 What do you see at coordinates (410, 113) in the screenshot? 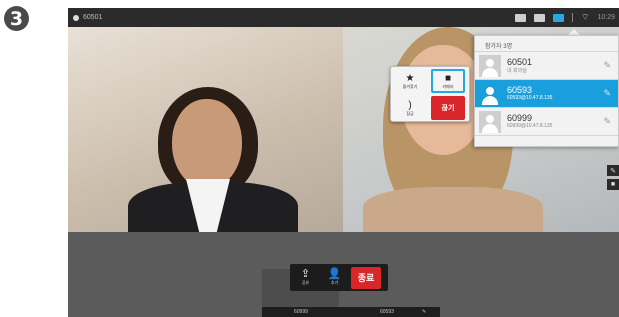
I see `volume-label: 참금` at bounding box center [410, 113].